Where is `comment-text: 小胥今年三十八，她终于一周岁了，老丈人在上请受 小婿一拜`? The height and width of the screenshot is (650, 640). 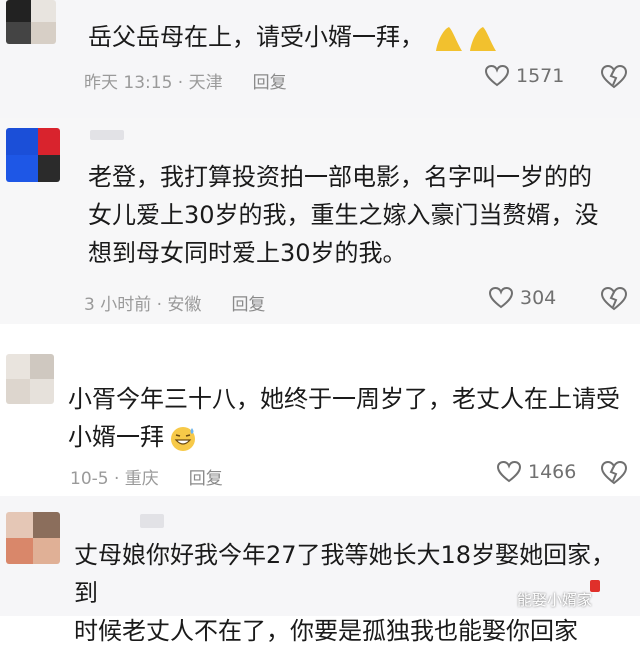 comment-text: 小胥今年三十八，她终于一周岁了，老丈人在上请受 小婿一拜 is located at coordinates (344, 418).